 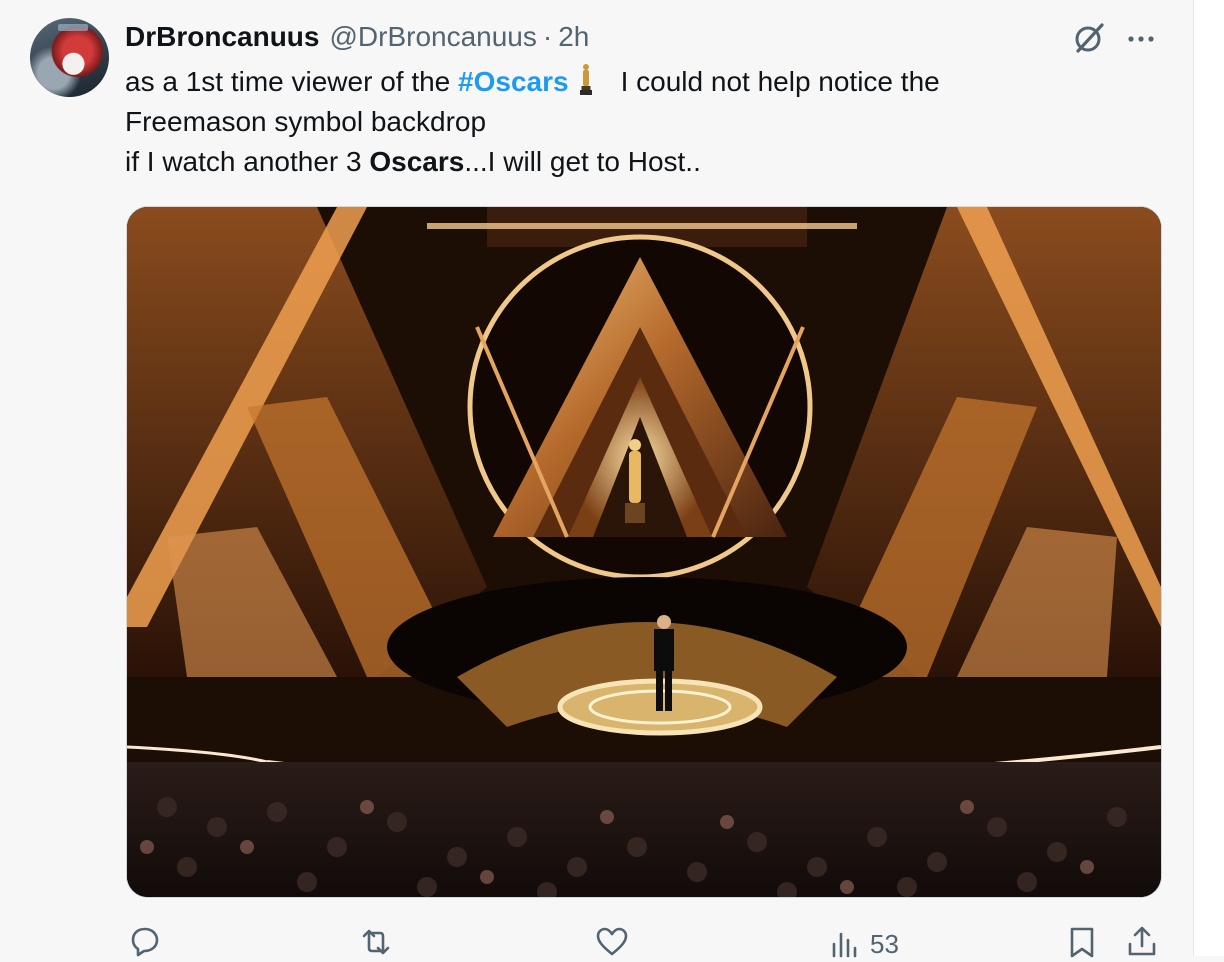 What do you see at coordinates (69, 57) in the screenshot?
I see `avatar` at bounding box center [69, 57].